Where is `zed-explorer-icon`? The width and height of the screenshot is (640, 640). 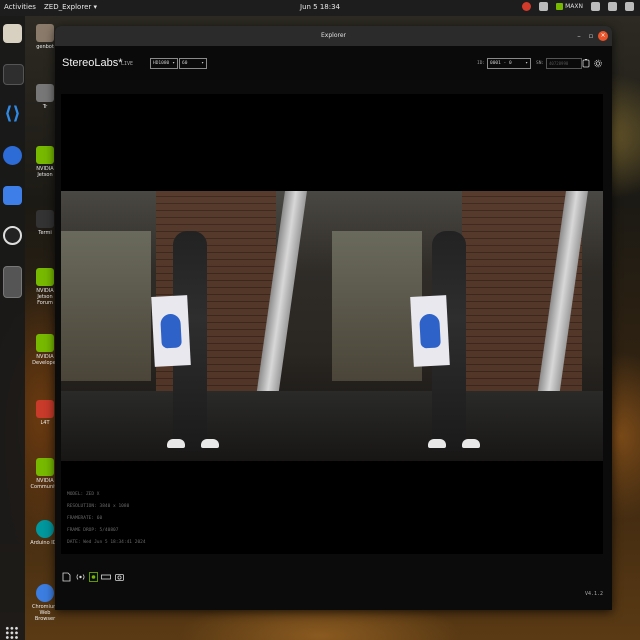
zed-explorer-icon is located at coordinates (12, 282).